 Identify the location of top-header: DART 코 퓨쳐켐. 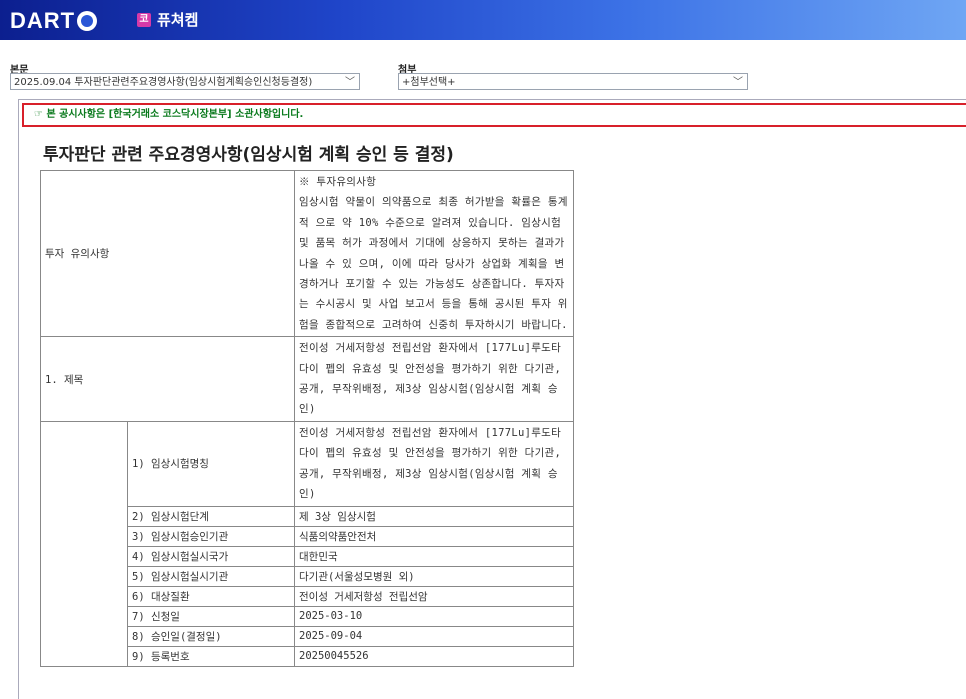
(483, 20).